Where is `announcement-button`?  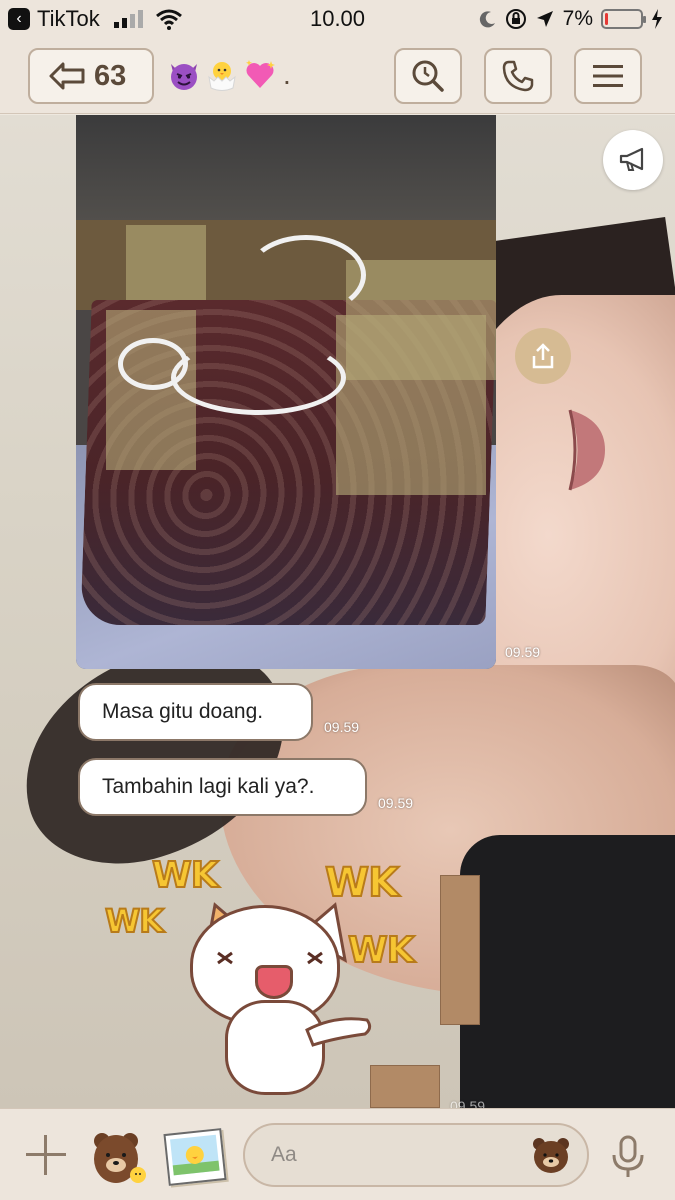 announcement-button is located at coordinates (633, 160).